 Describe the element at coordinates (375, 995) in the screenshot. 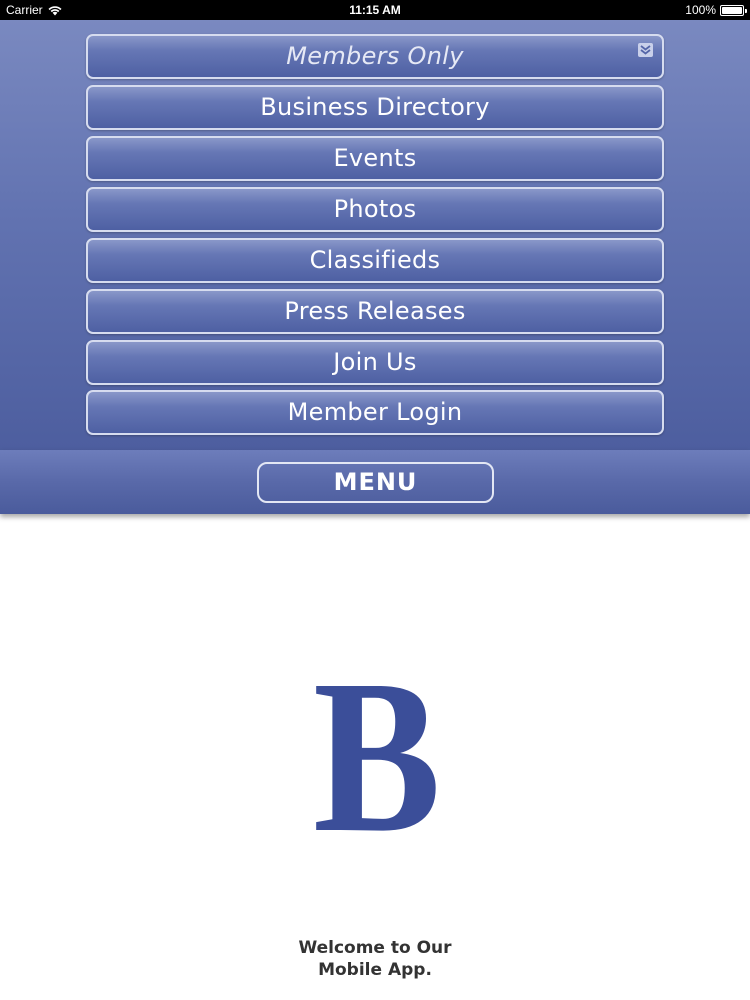

I see `intro-text-clipped` at that location.